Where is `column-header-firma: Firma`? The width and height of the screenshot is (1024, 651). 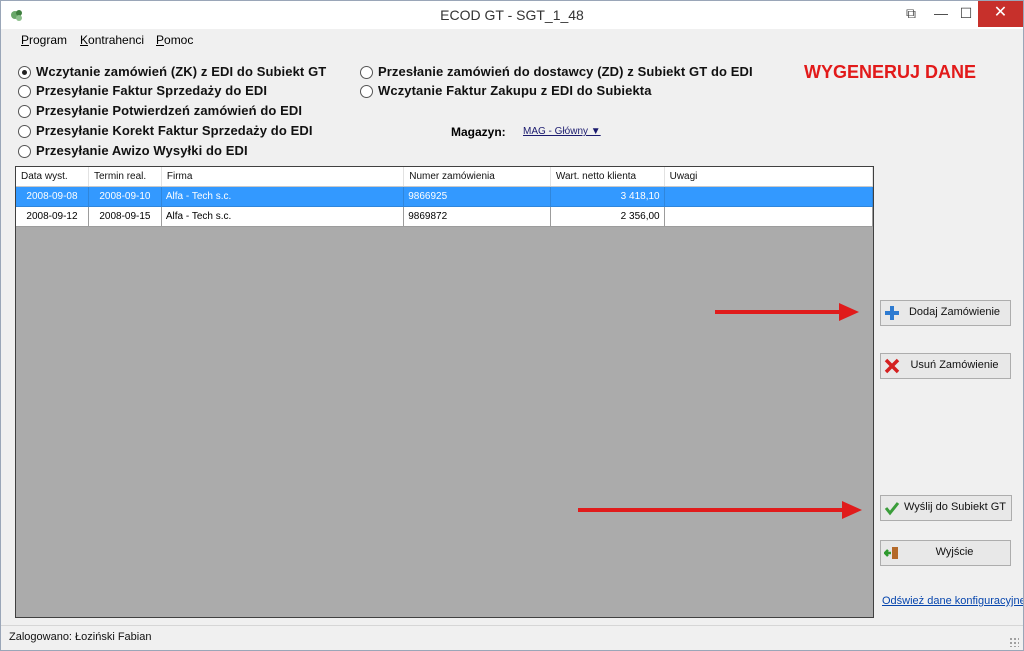
column-header-firma: Firma is located at coordinates (283, 177).